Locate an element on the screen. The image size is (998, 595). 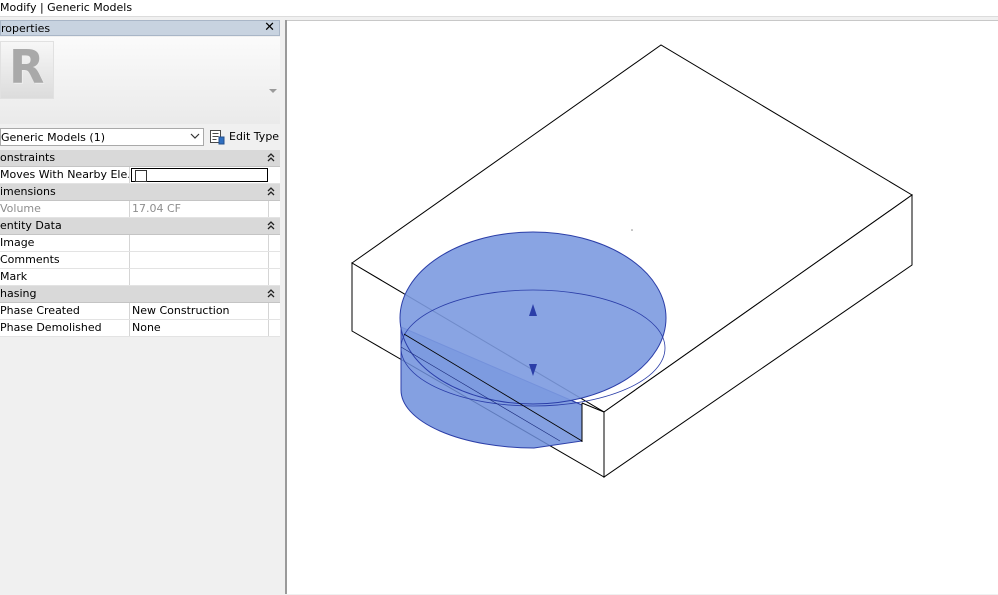
property-key: Phase Created is located at coordinates (65, 311).